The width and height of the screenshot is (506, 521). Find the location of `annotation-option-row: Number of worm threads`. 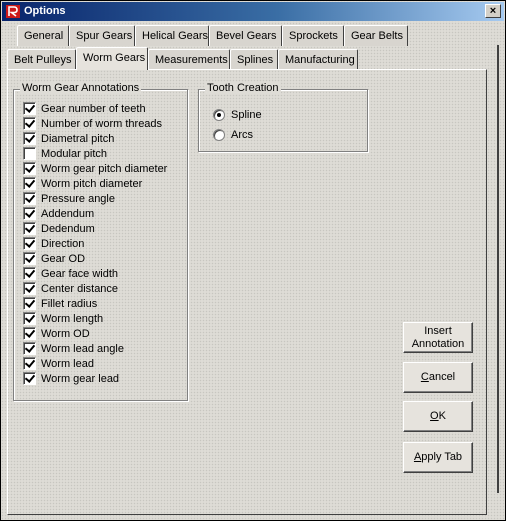

annotation-option-row: Number of worm threads is located at coordinates (92, 123).